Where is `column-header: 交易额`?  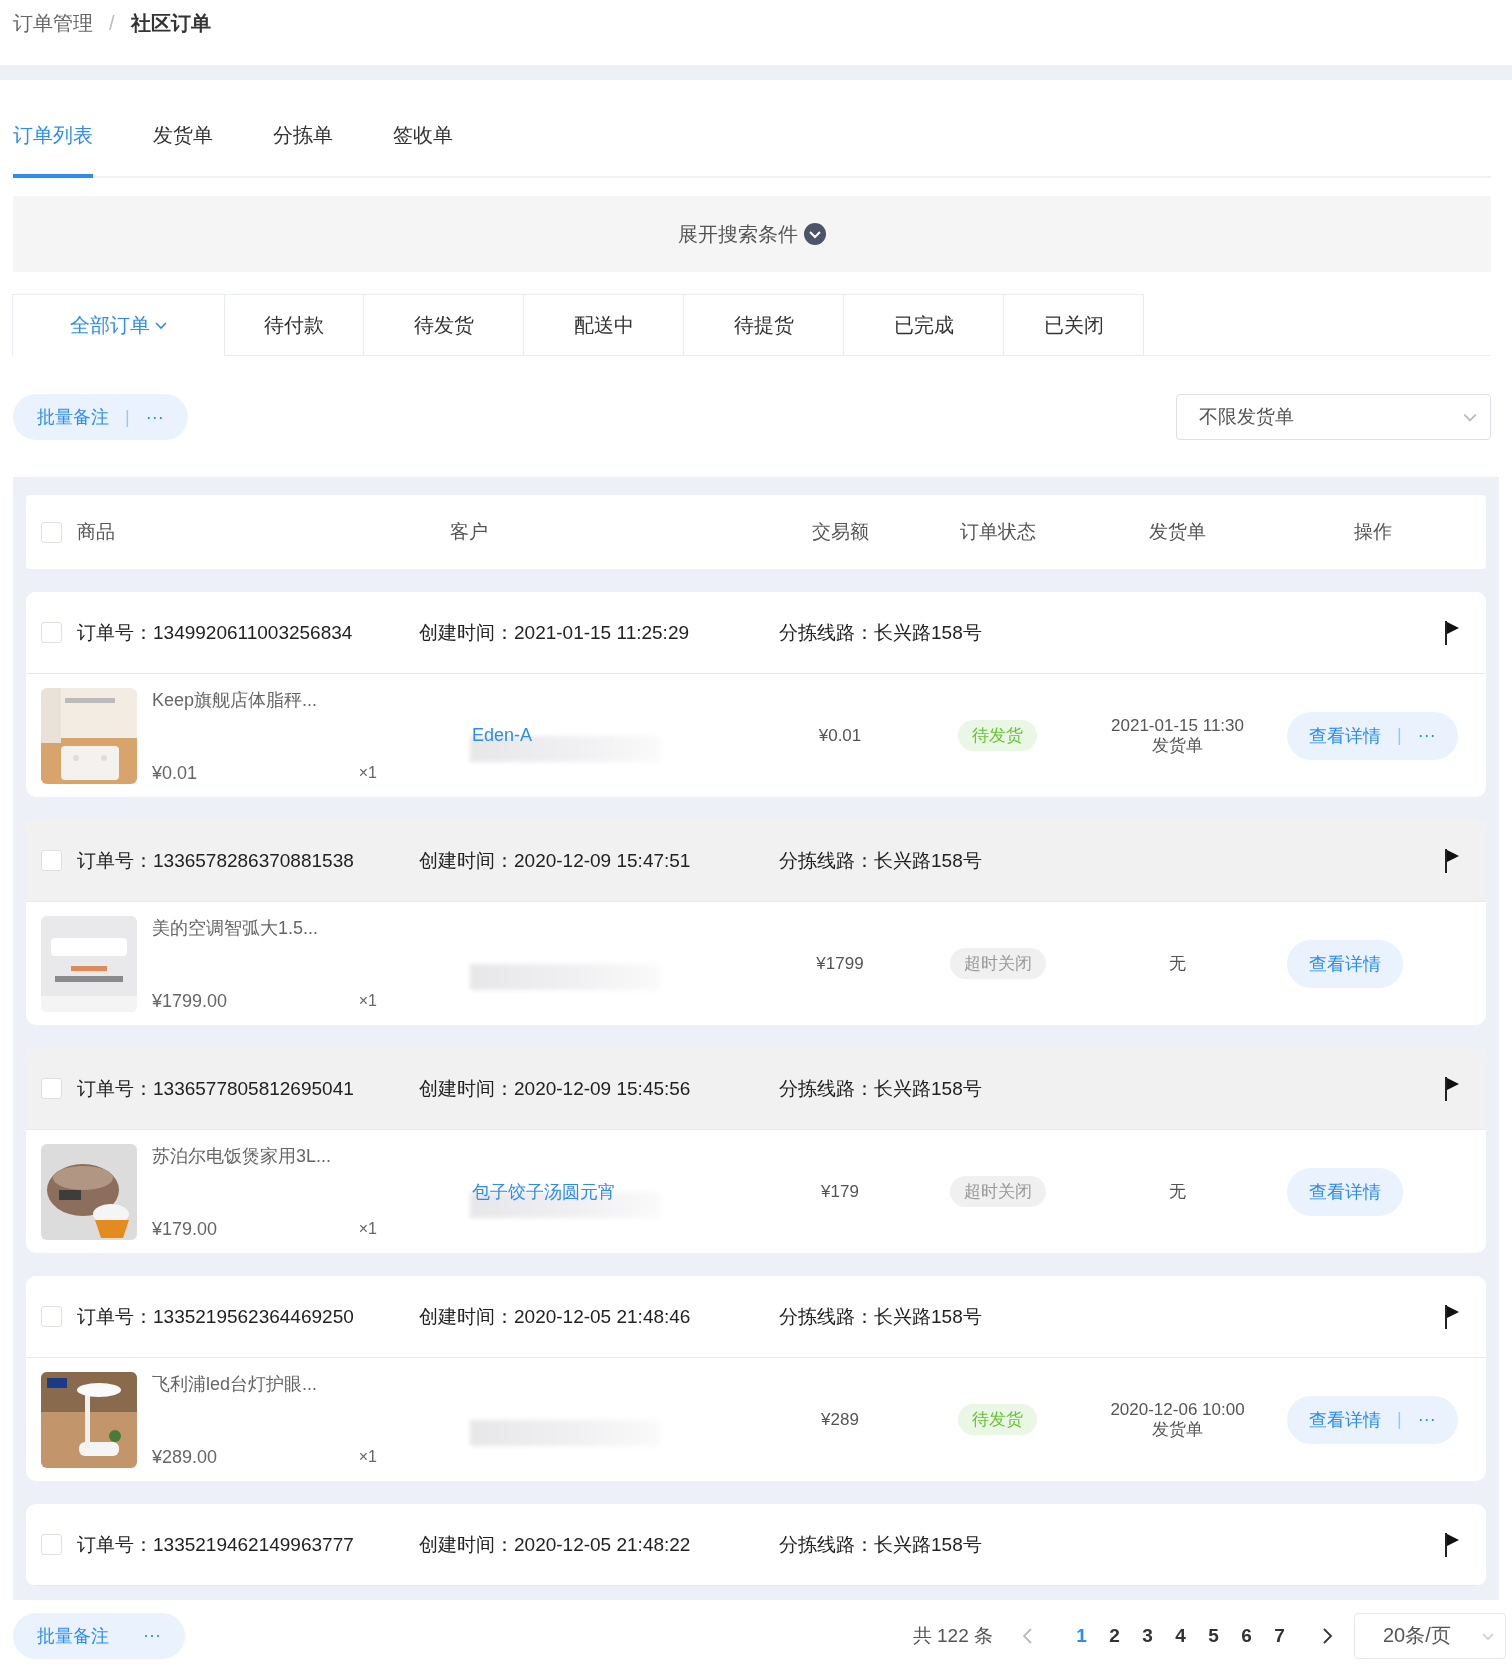 column-header: 交易额 is located at coordinates (840, 532).